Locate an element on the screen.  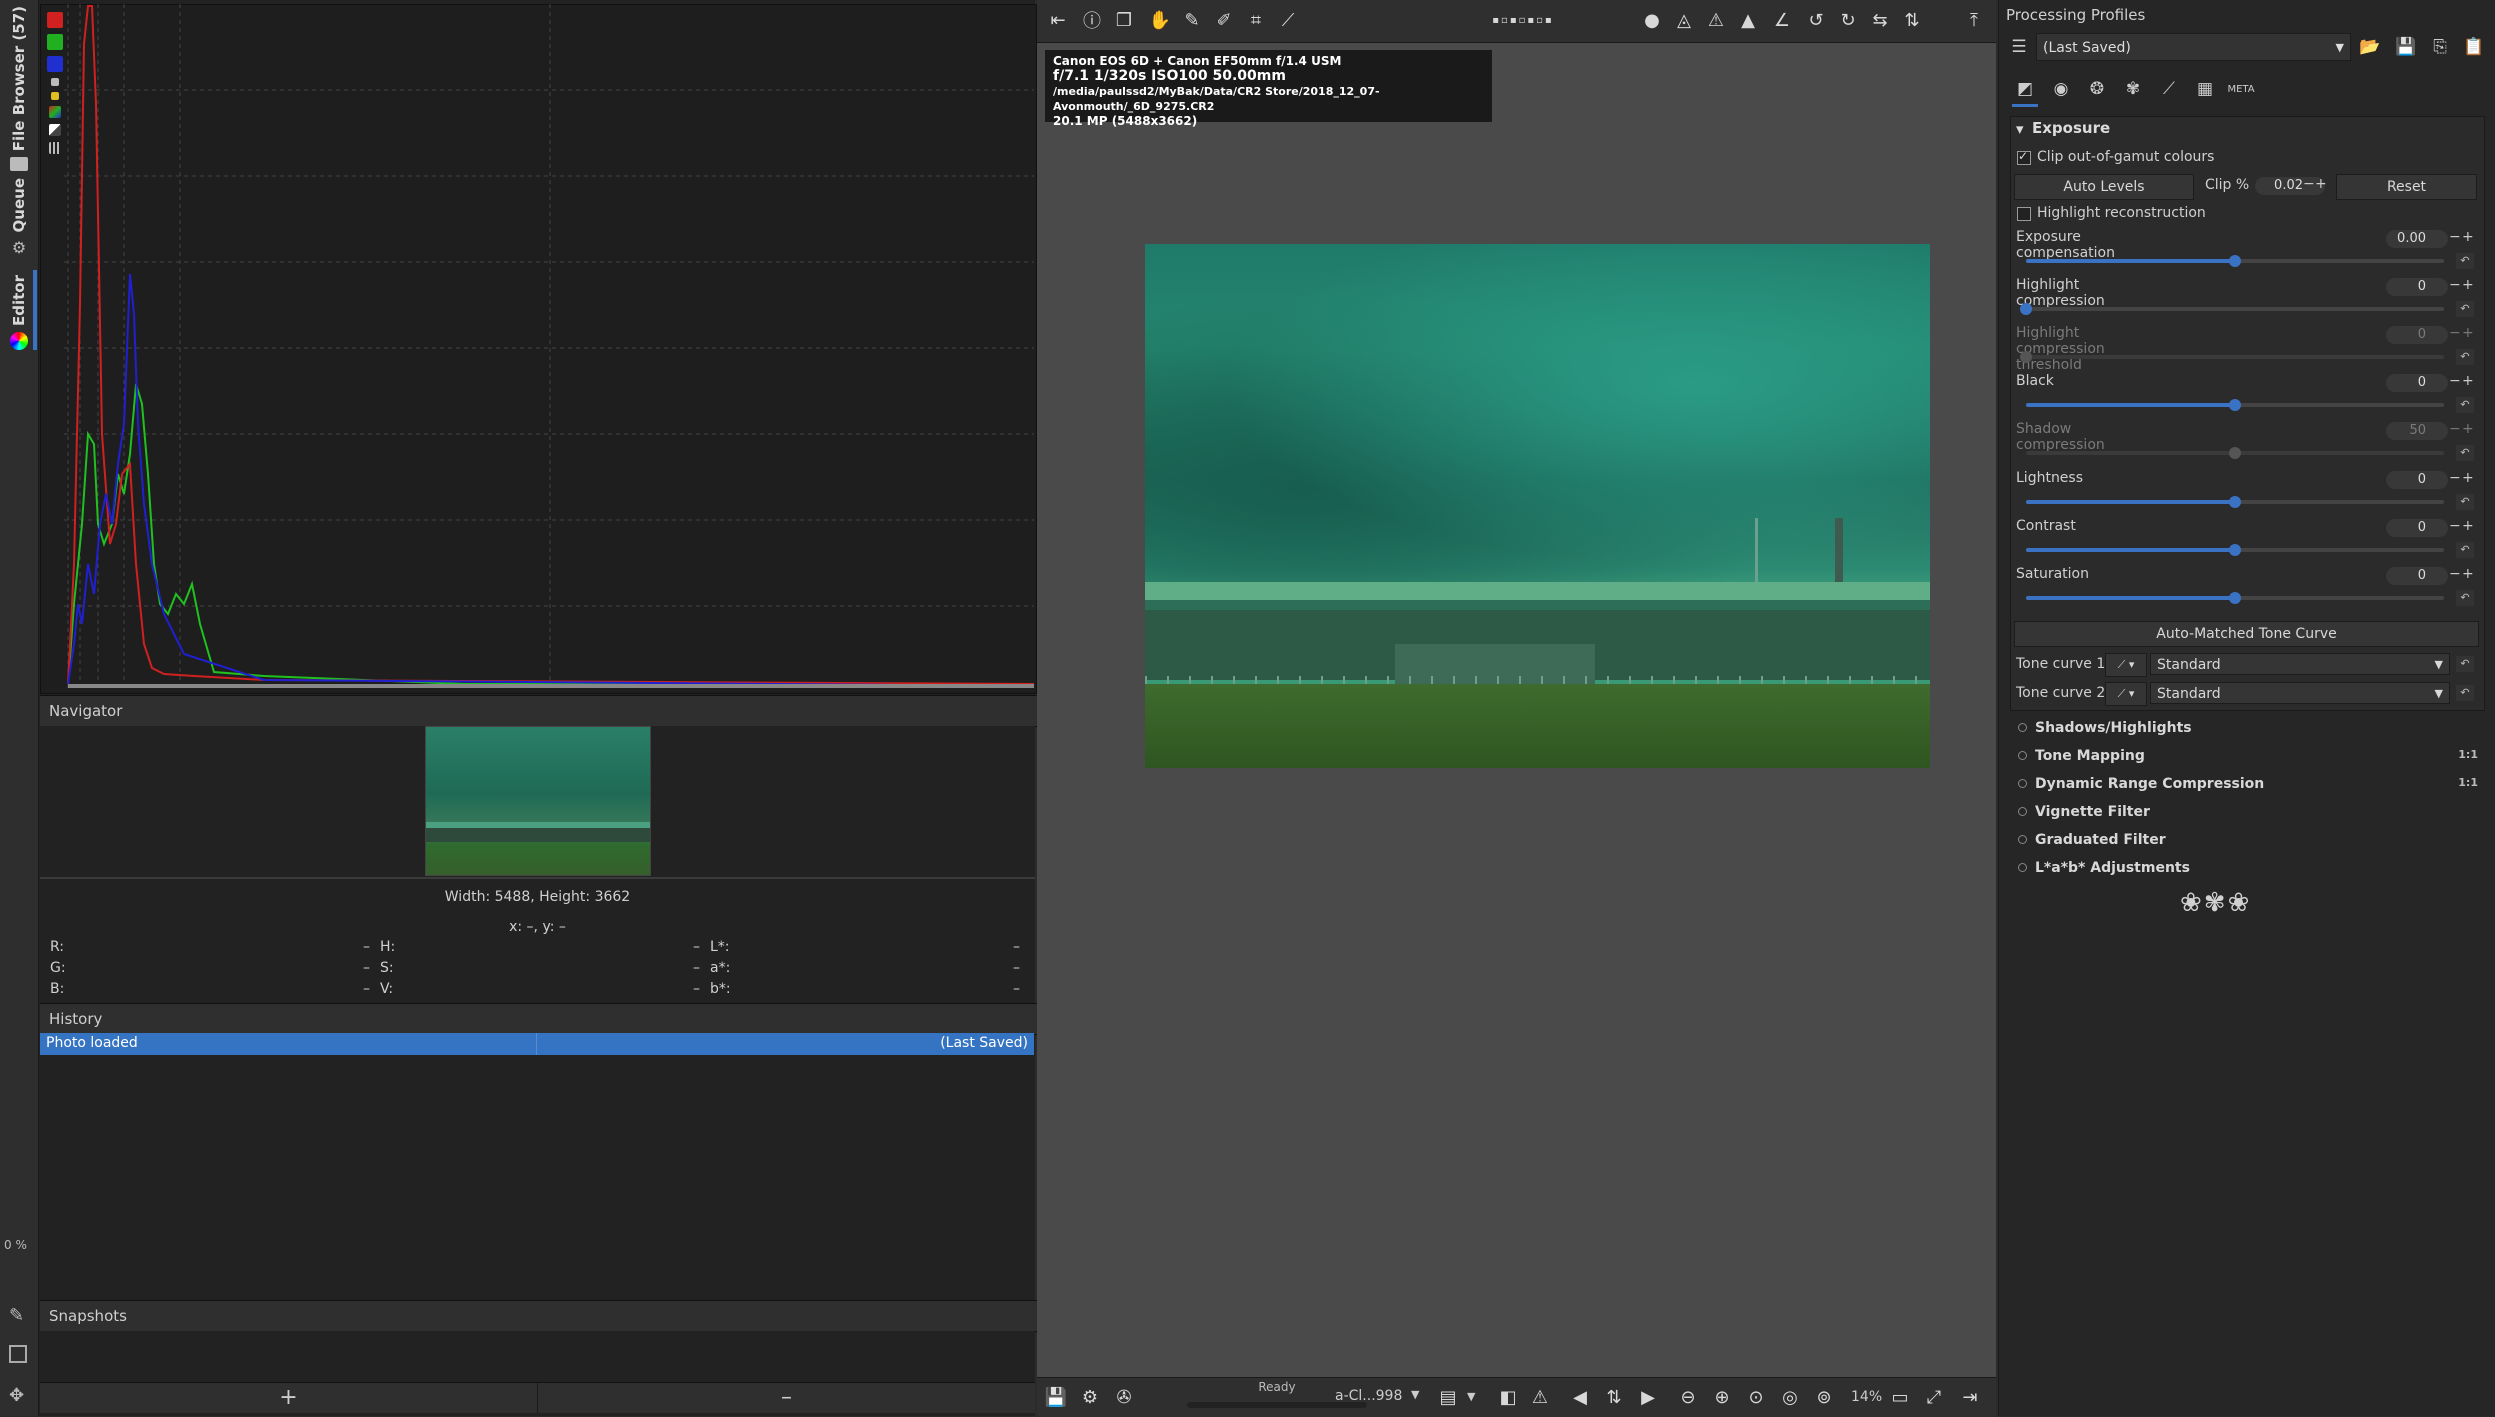
previous-image-icon: ◀ is located at coordinates (1580, 1397).